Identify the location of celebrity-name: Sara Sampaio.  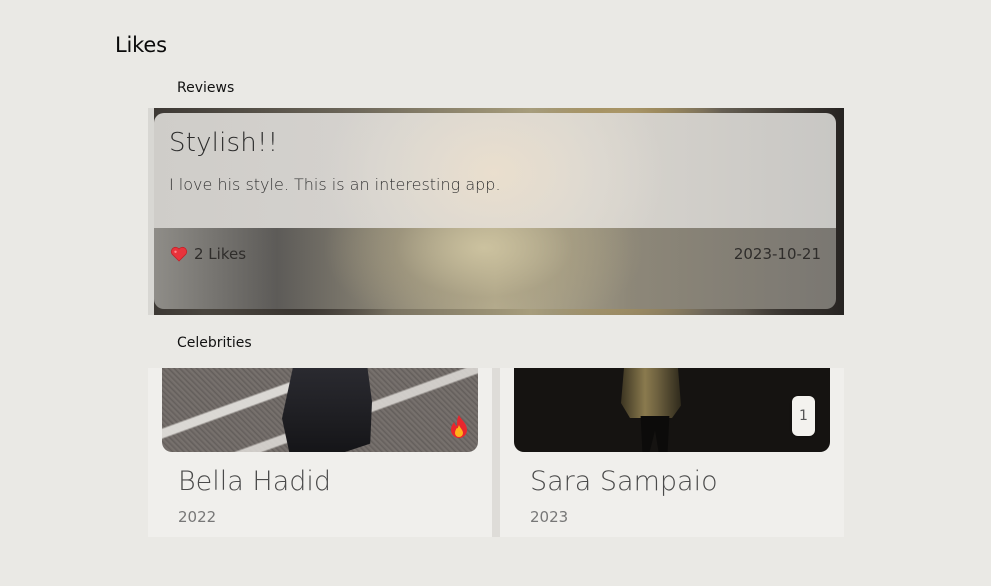
(624, 481).